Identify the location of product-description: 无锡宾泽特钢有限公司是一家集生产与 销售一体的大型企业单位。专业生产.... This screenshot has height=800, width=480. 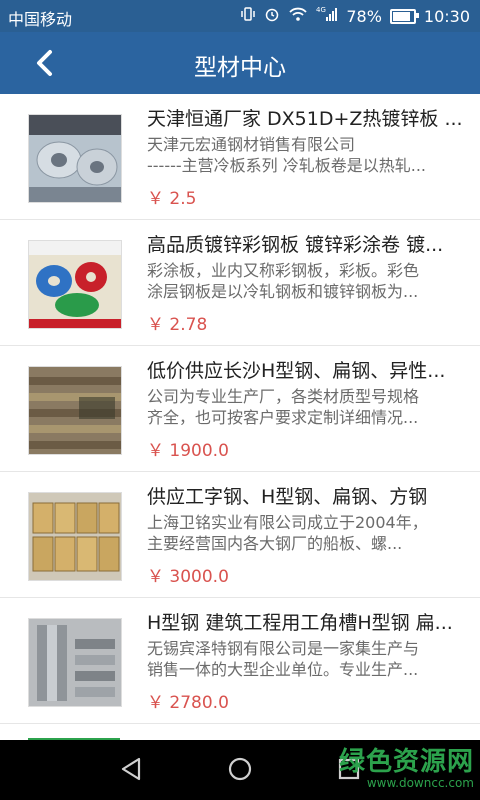
(283, 659).